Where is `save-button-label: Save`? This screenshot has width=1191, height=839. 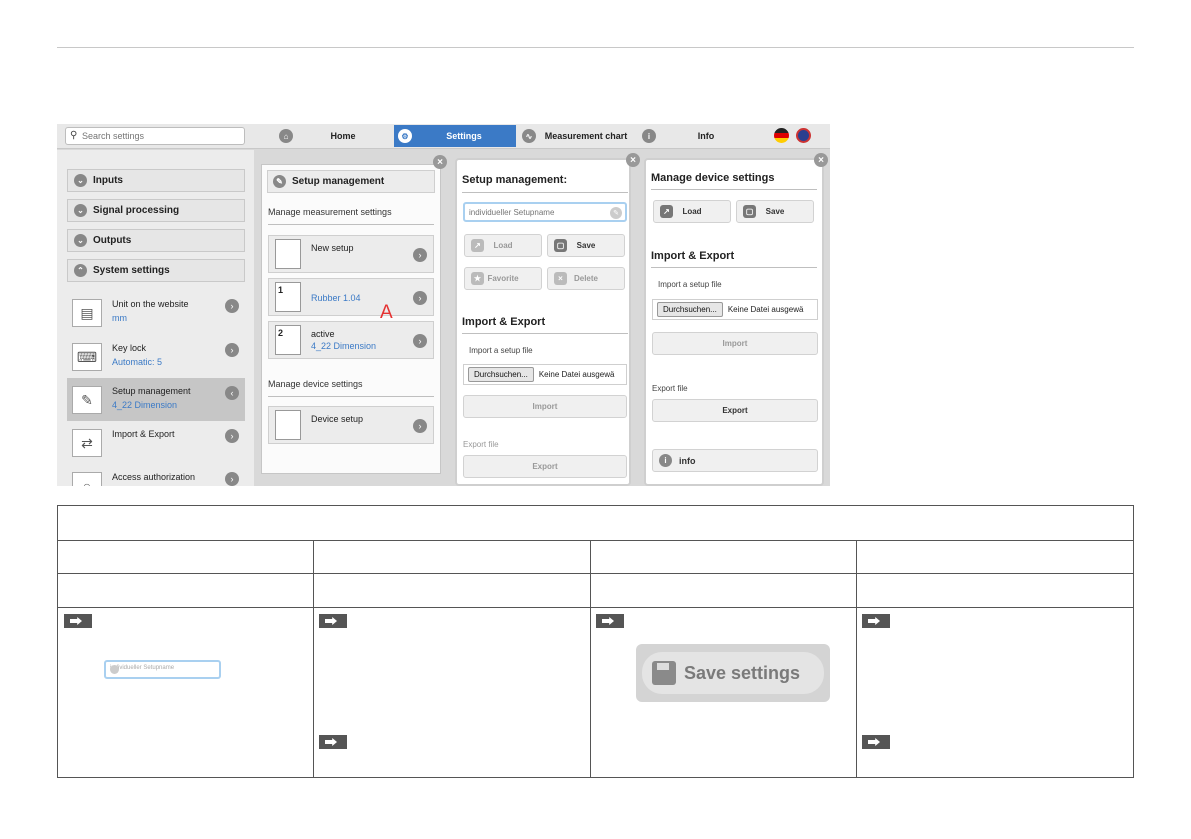 save-button-label: Save is located at coordinates (586, 245).